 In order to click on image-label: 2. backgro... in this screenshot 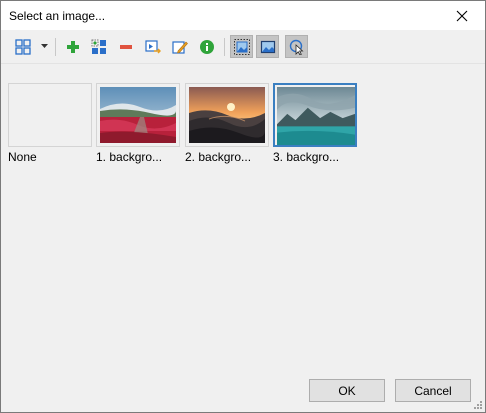, I will do `click(218, 157)`.